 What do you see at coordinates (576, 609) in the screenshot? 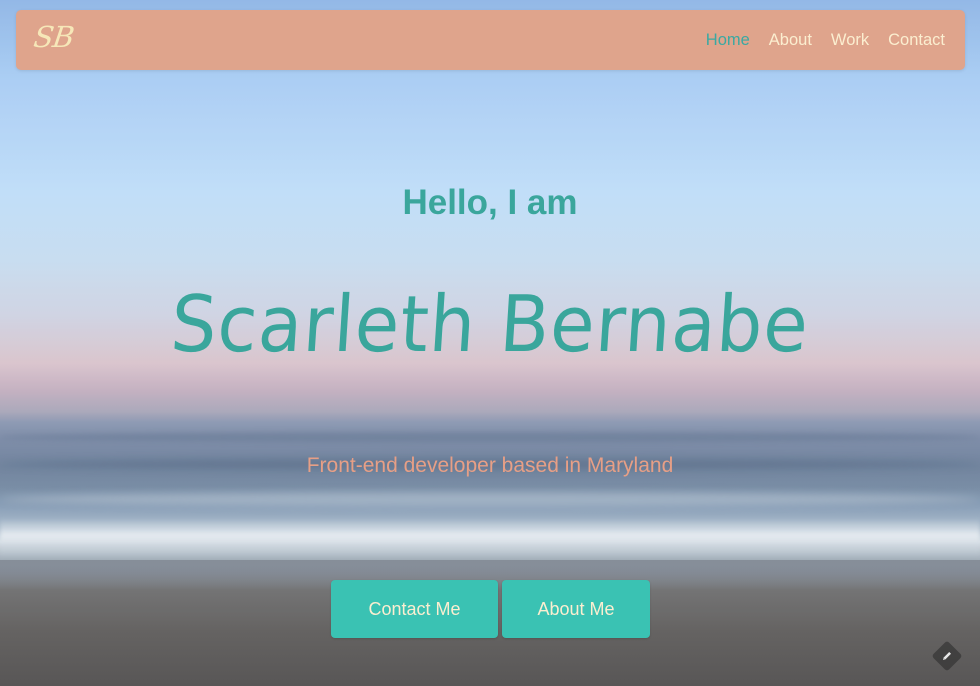
I see `about-me-button: About Me` at bounding box center [576, 609].